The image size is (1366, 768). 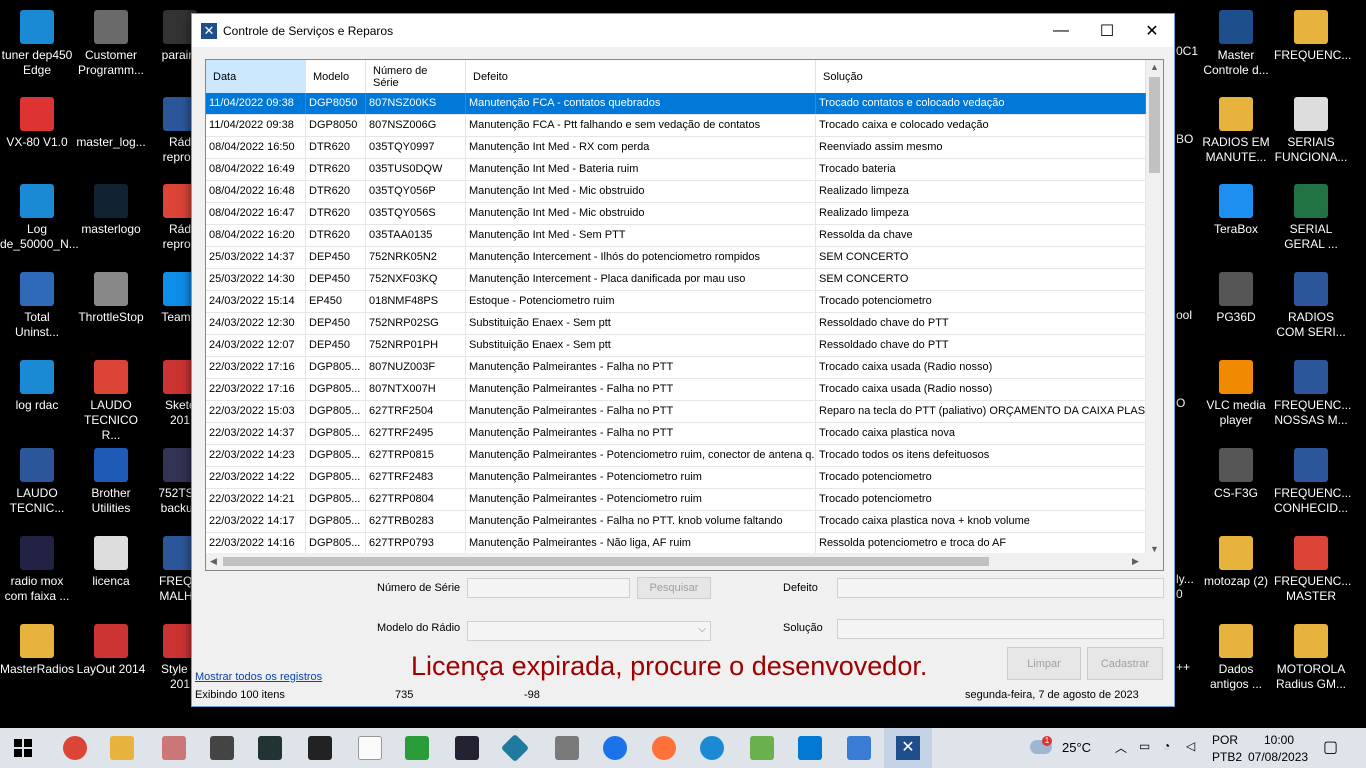 I want to click on cell-serie: 035TQY056S, so click(x=416, y=213).